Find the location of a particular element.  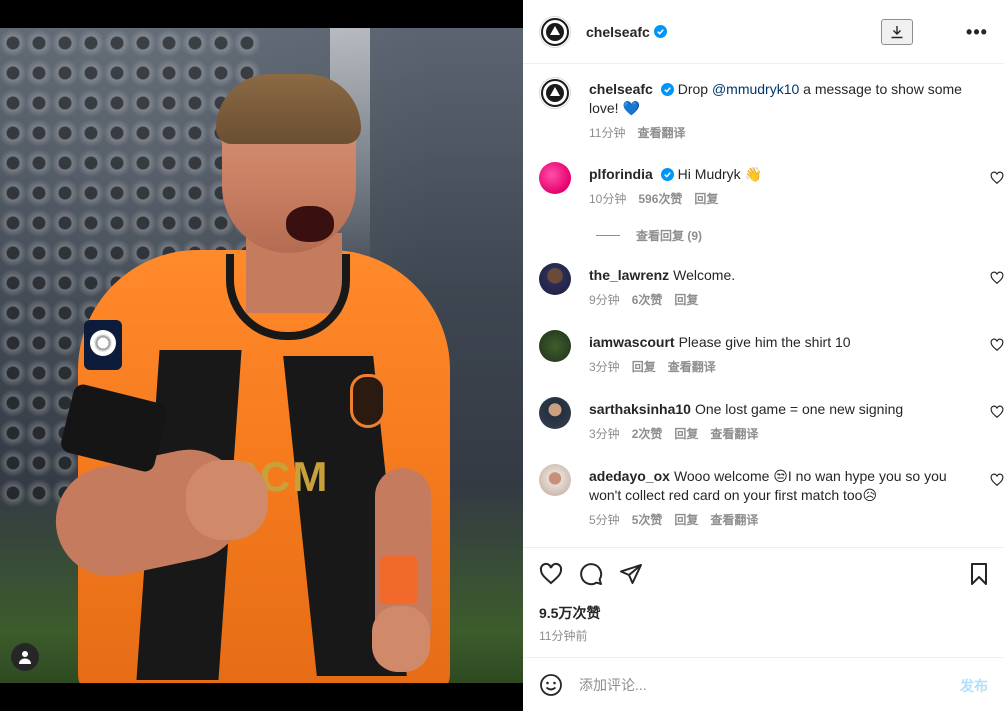

comment-username: adedayo_ox is located at coordinates (629, 476).